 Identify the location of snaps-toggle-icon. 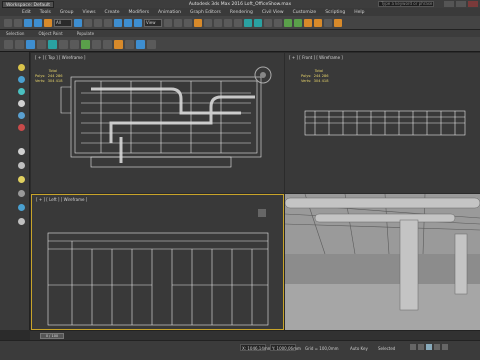
(198, 22).